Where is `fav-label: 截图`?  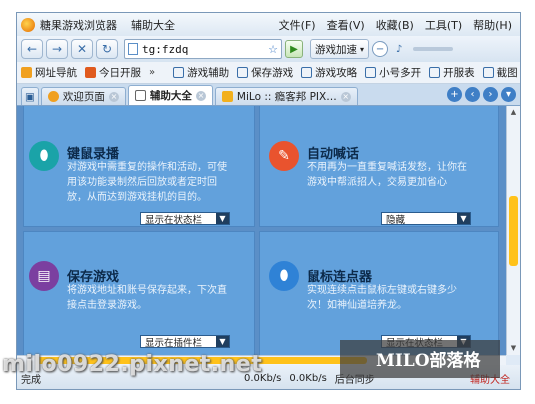
fav-label: 截图 is located at coordinates (507, 73).